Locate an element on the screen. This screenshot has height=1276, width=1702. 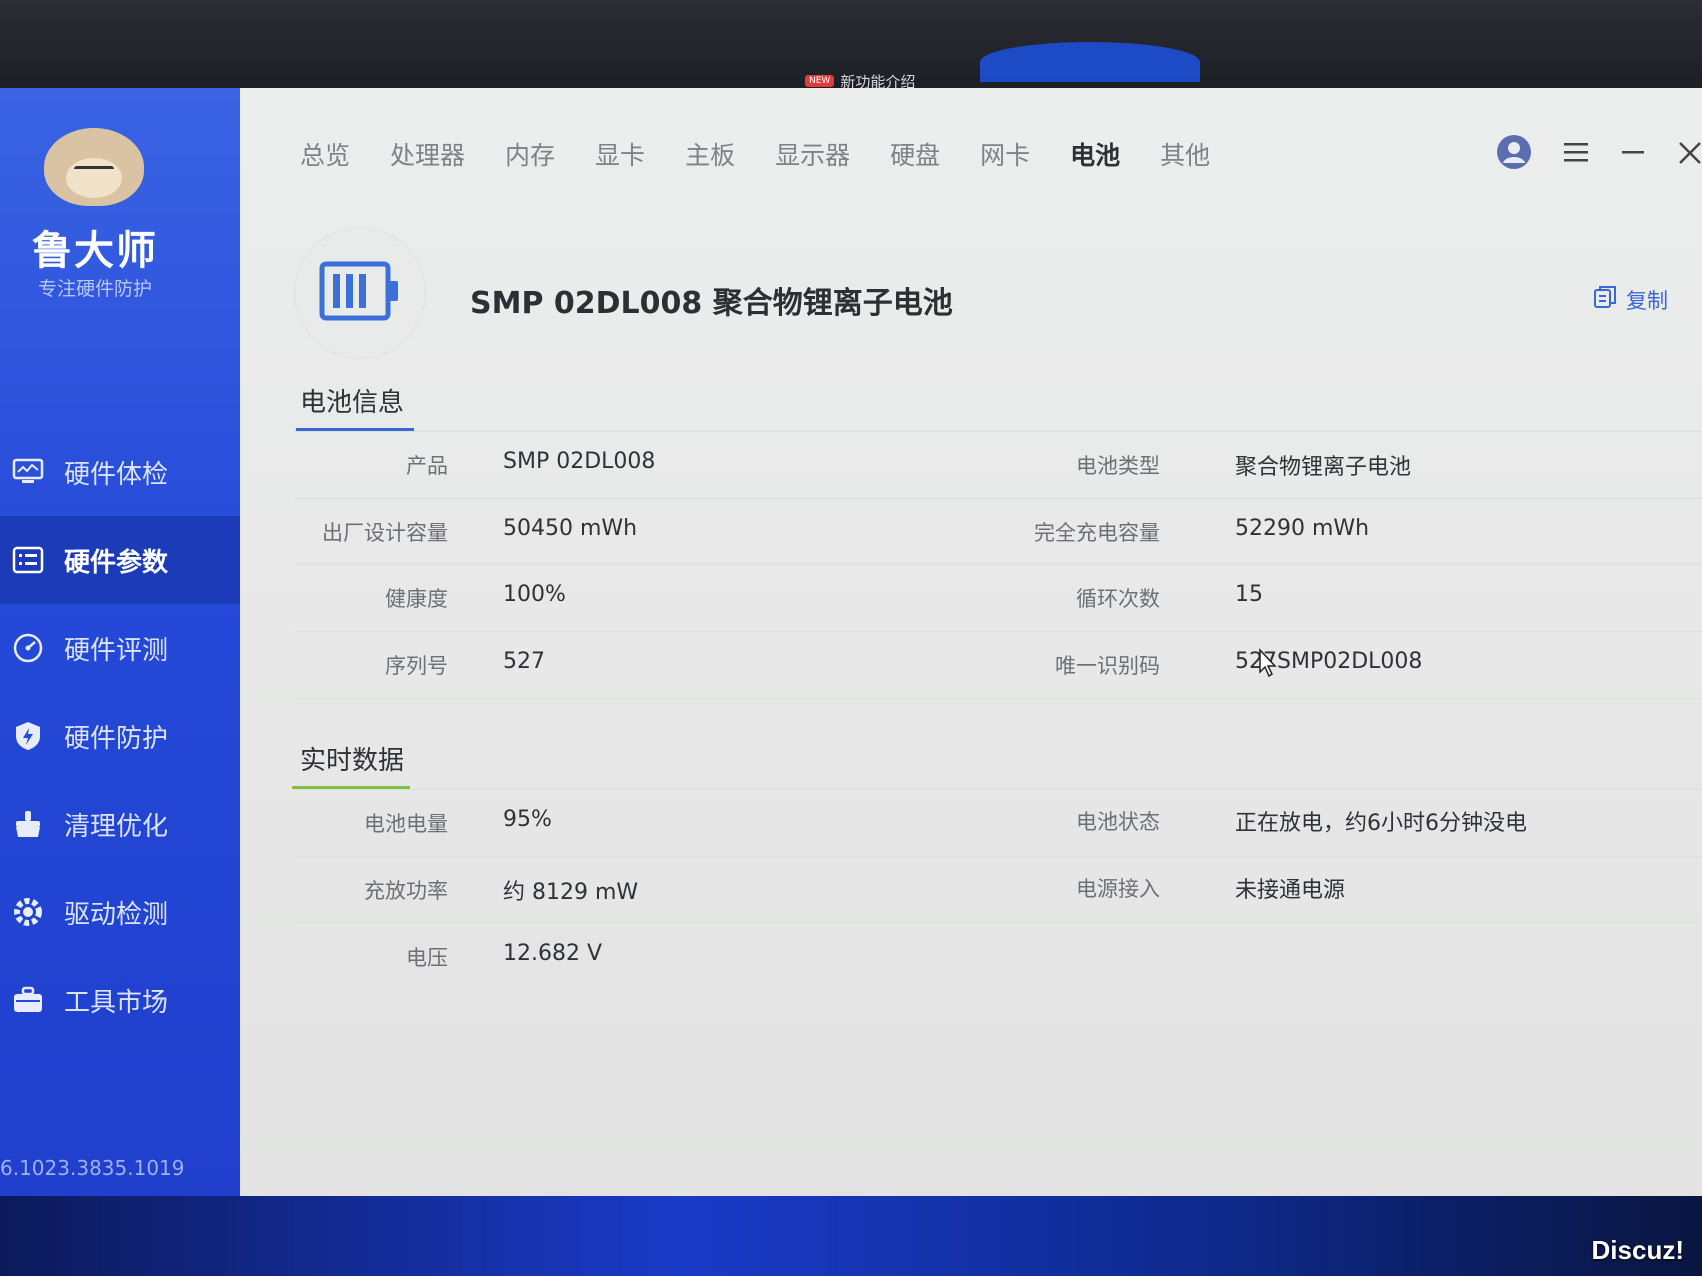
copy-icon is located at coordinates (1605, 299).